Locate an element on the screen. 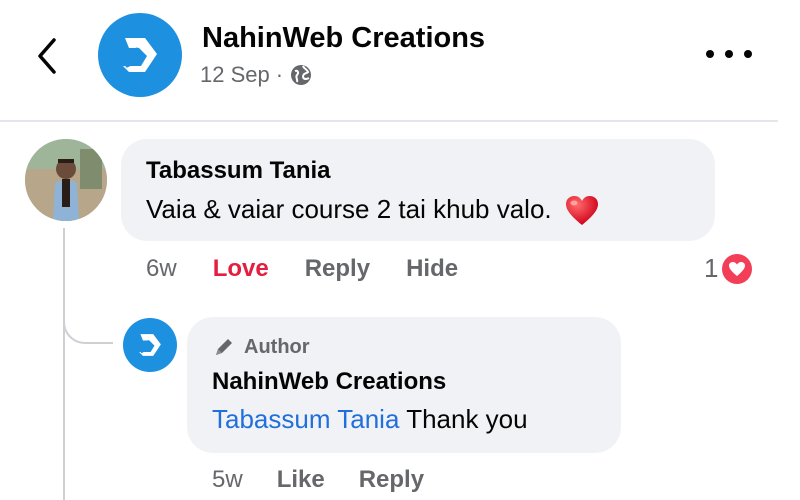  reply-actions: 5w Like Reply is located at coordinates (318, 480).